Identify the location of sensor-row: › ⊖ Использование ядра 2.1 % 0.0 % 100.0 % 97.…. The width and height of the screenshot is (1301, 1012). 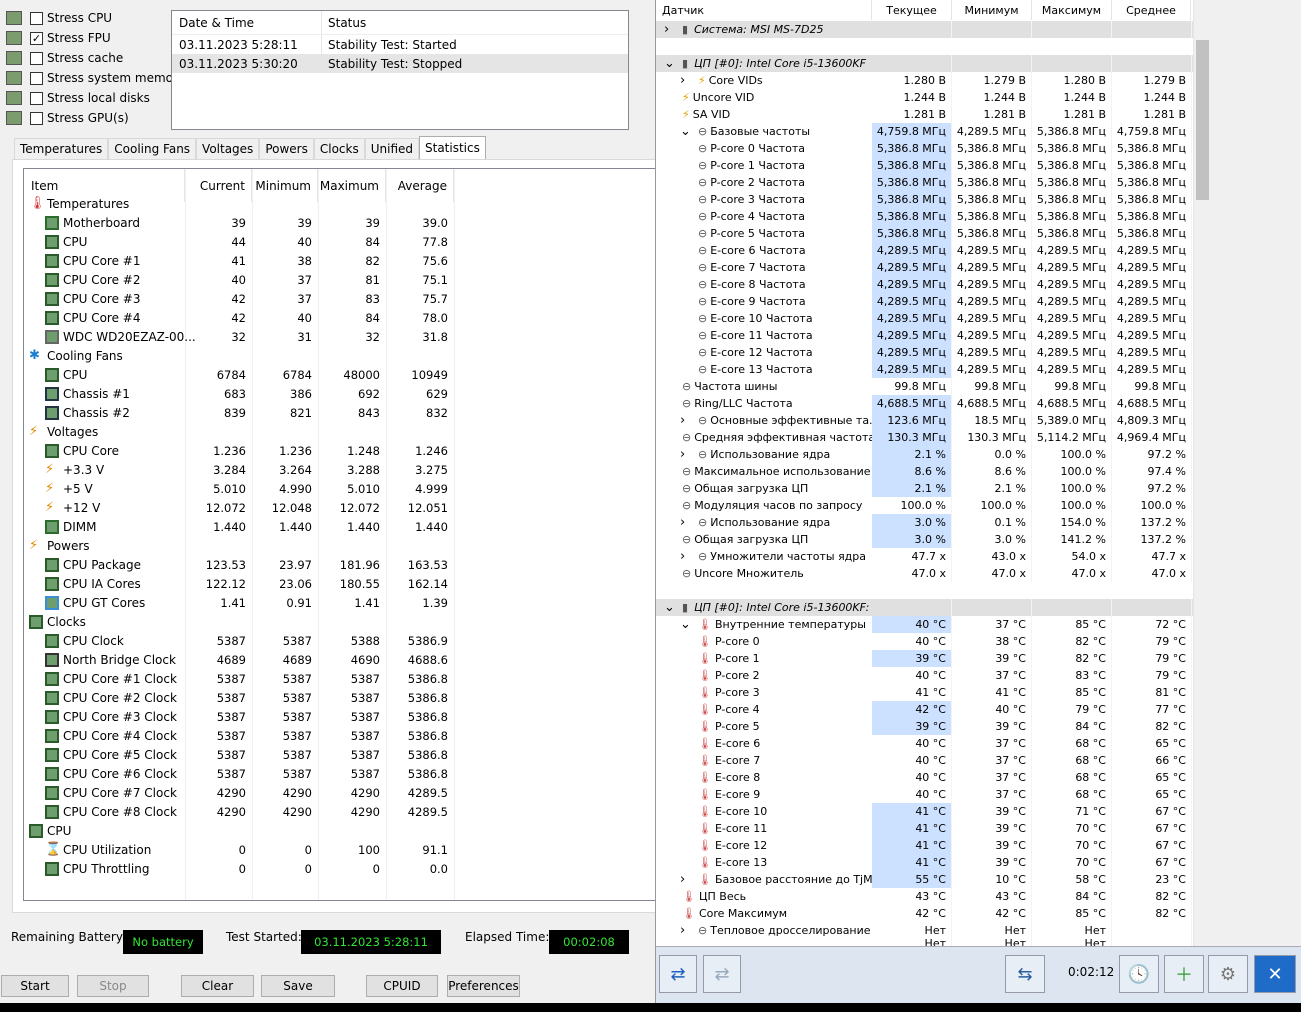
(924, 454).